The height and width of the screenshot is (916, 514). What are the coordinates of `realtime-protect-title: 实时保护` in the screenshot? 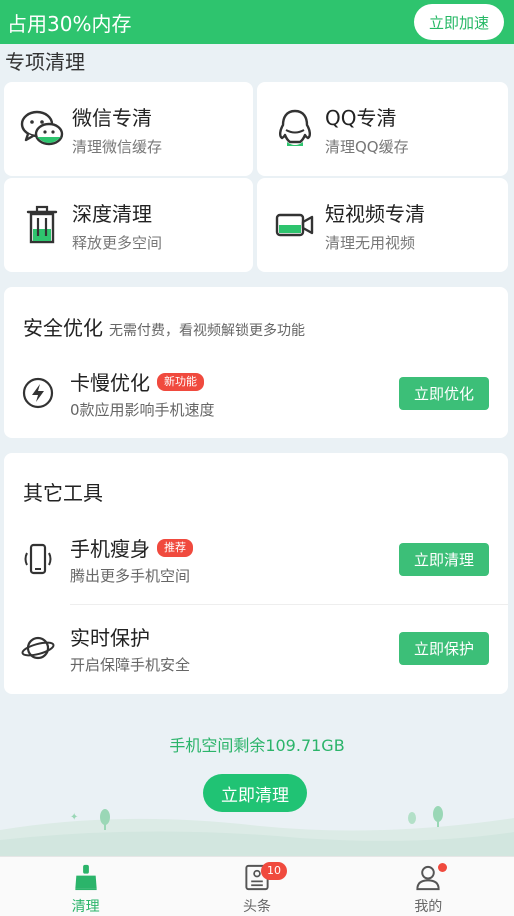 It's located at (110, 638).